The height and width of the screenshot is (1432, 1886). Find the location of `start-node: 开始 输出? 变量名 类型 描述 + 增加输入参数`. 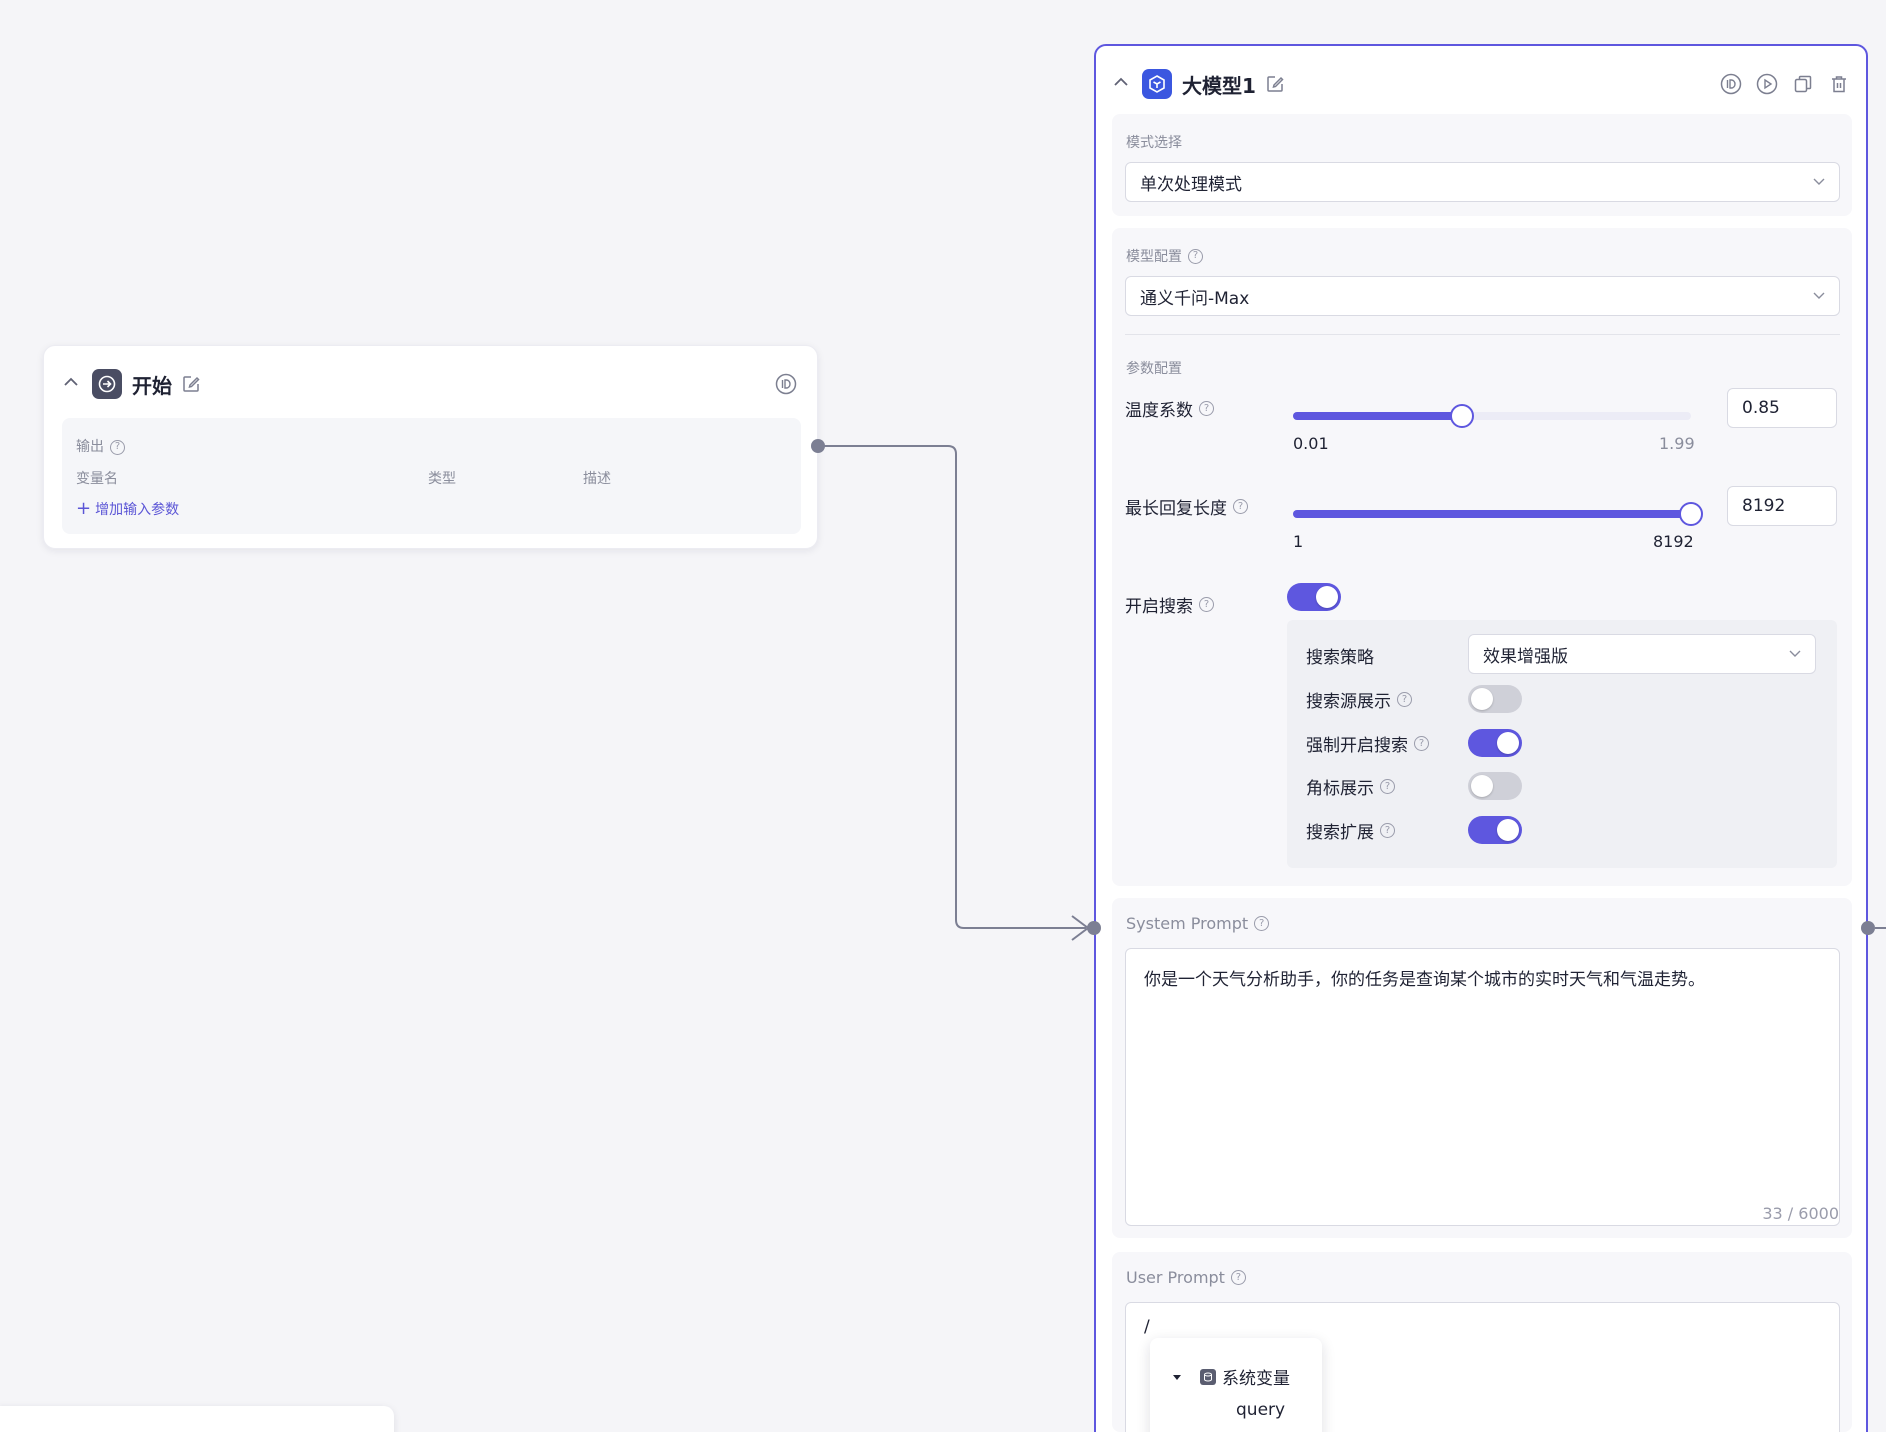

start-node: 开始 输出? 变量名 类型 描述 + 增加输入参数 is located at coordinates (430, 447).